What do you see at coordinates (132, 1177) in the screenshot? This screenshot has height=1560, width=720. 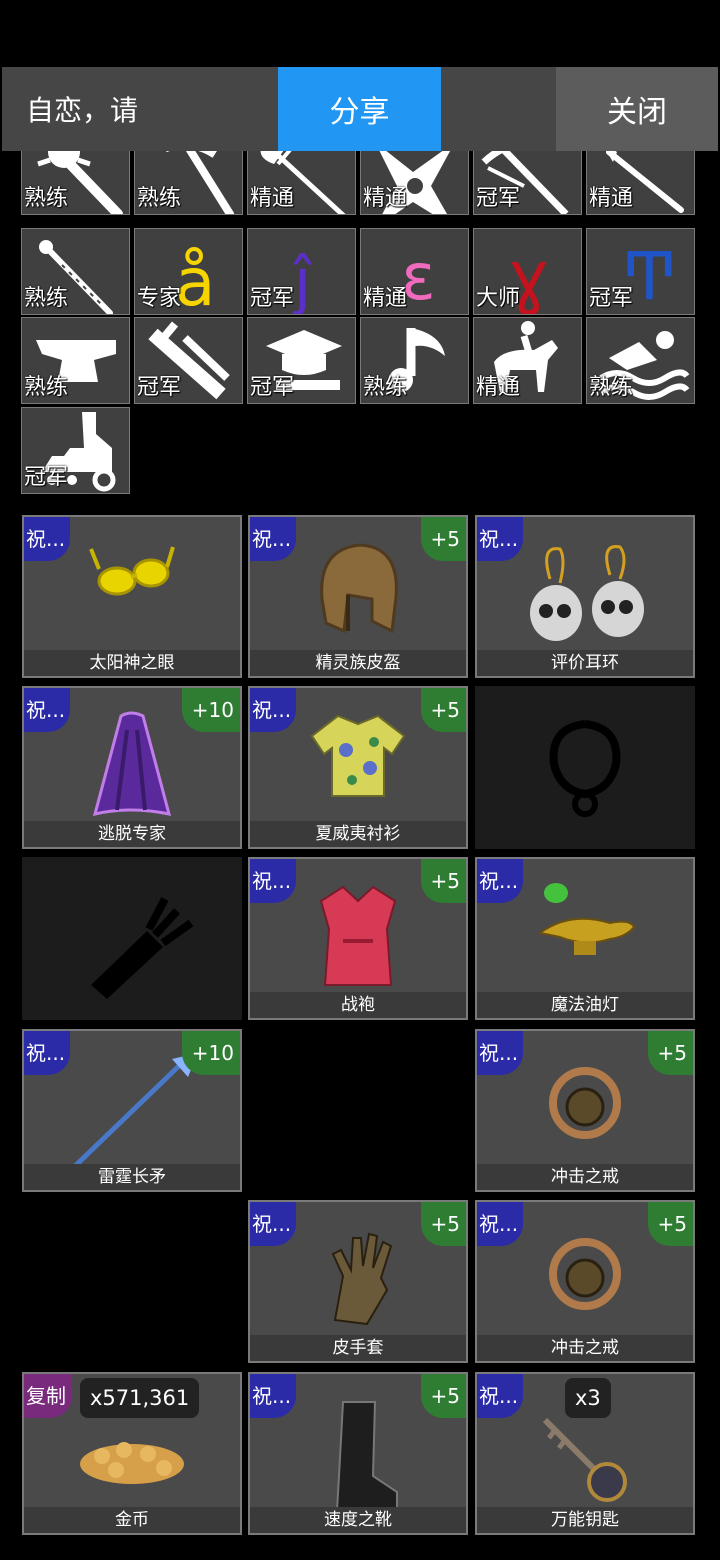 I see `item-name: 雷霆长矛` at bounding box center [132, 1177].